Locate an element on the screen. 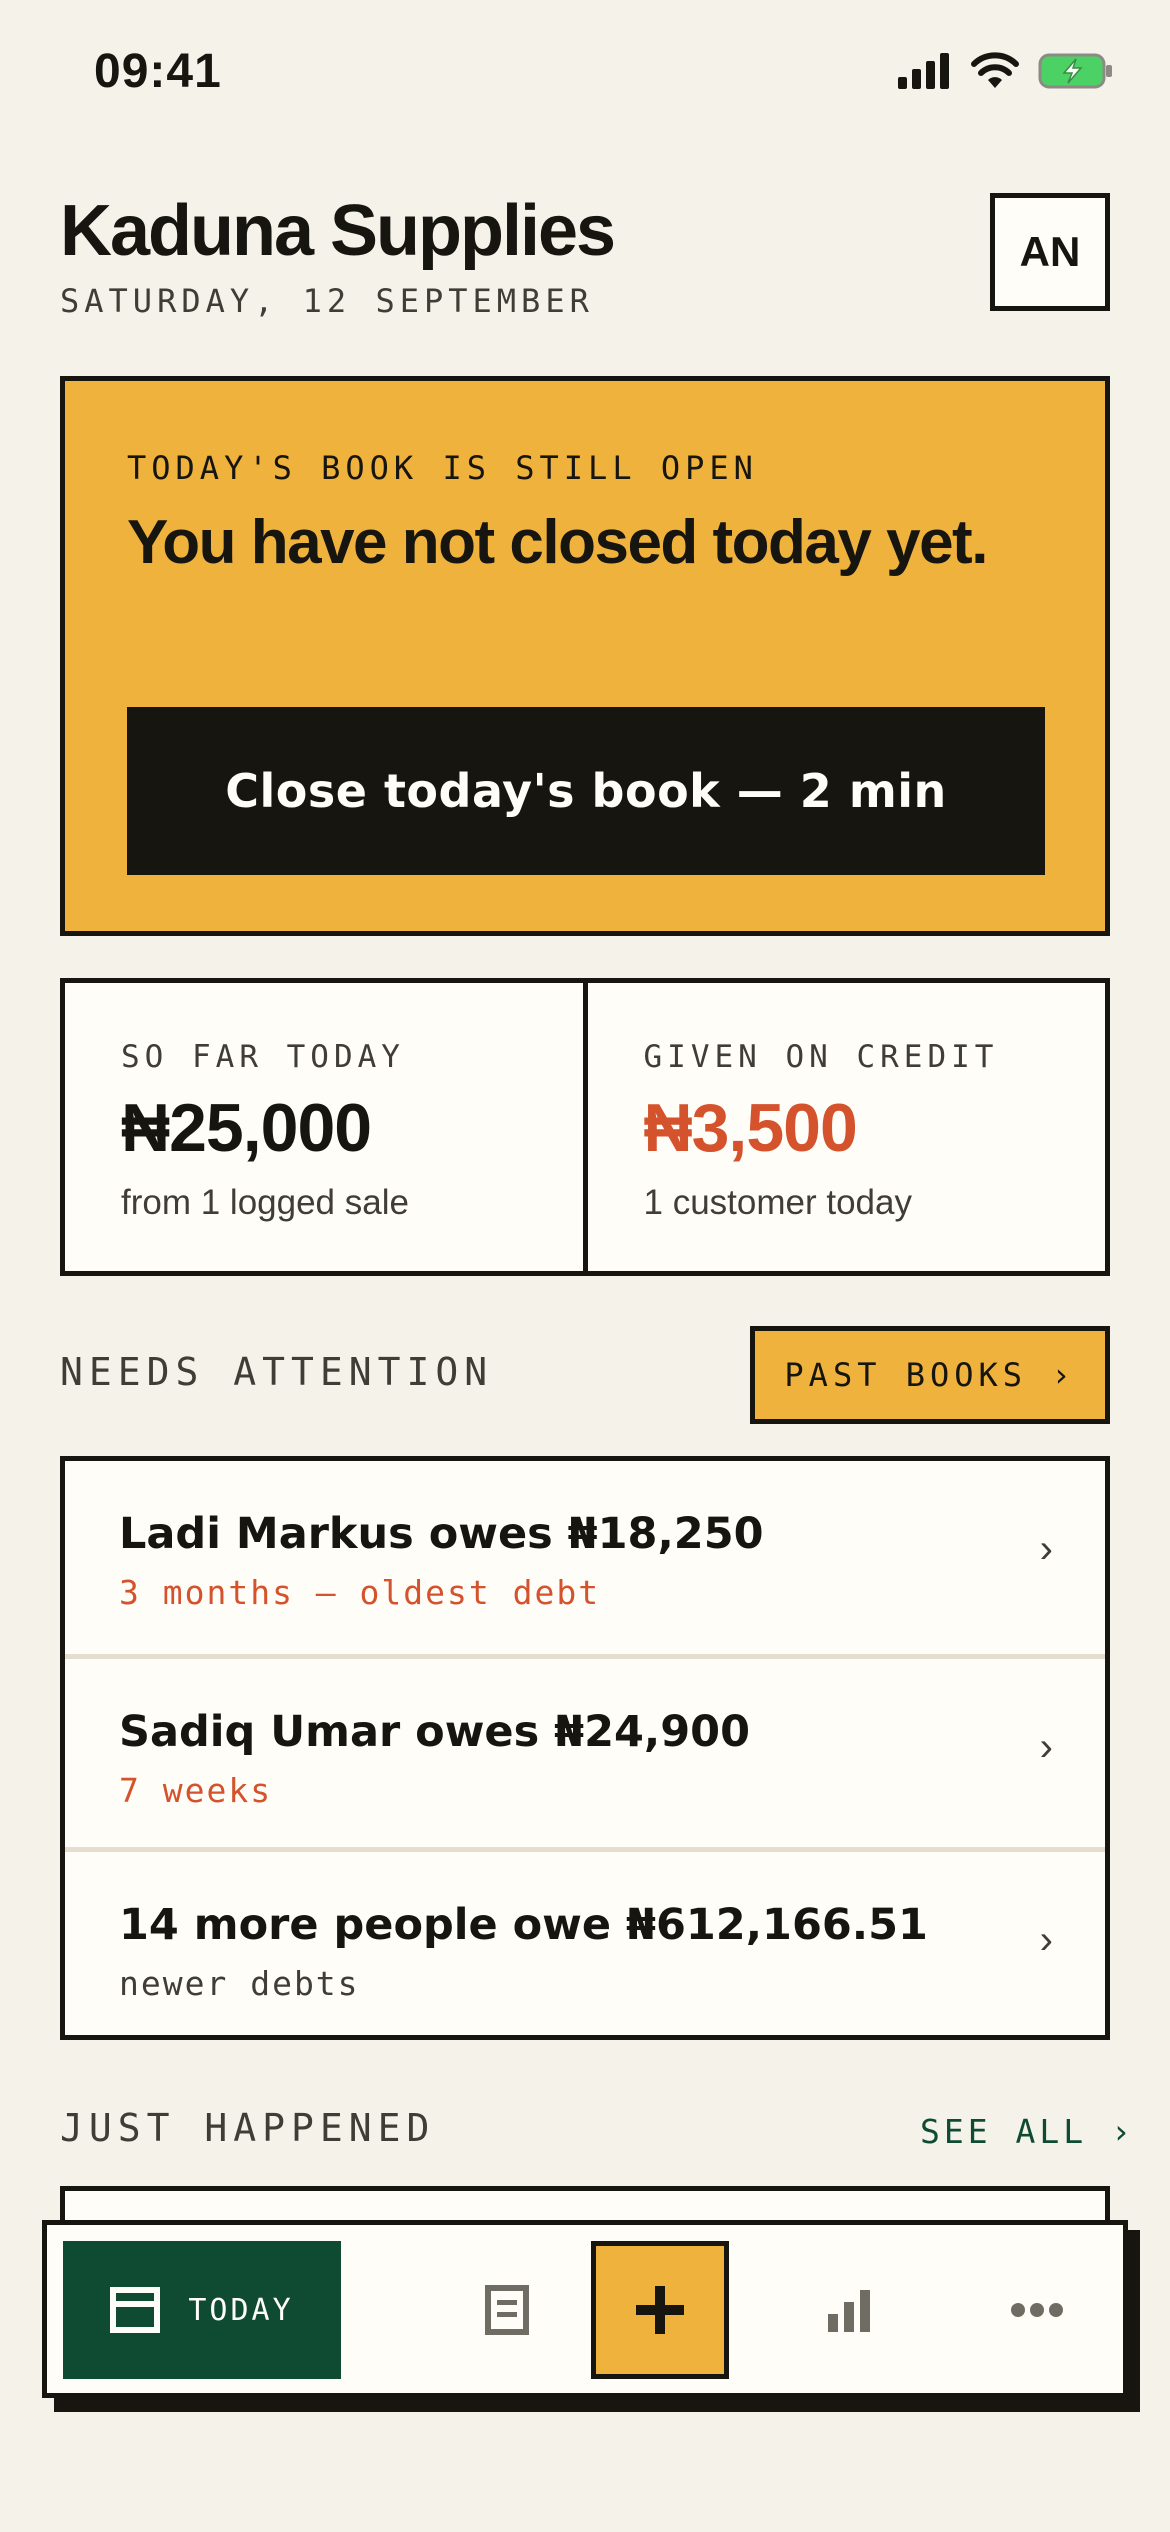 This screenshot has width=1170, height=2532. item-title: 14 more people owe ₦612,166.51 is located at coordinates (523, 1925).